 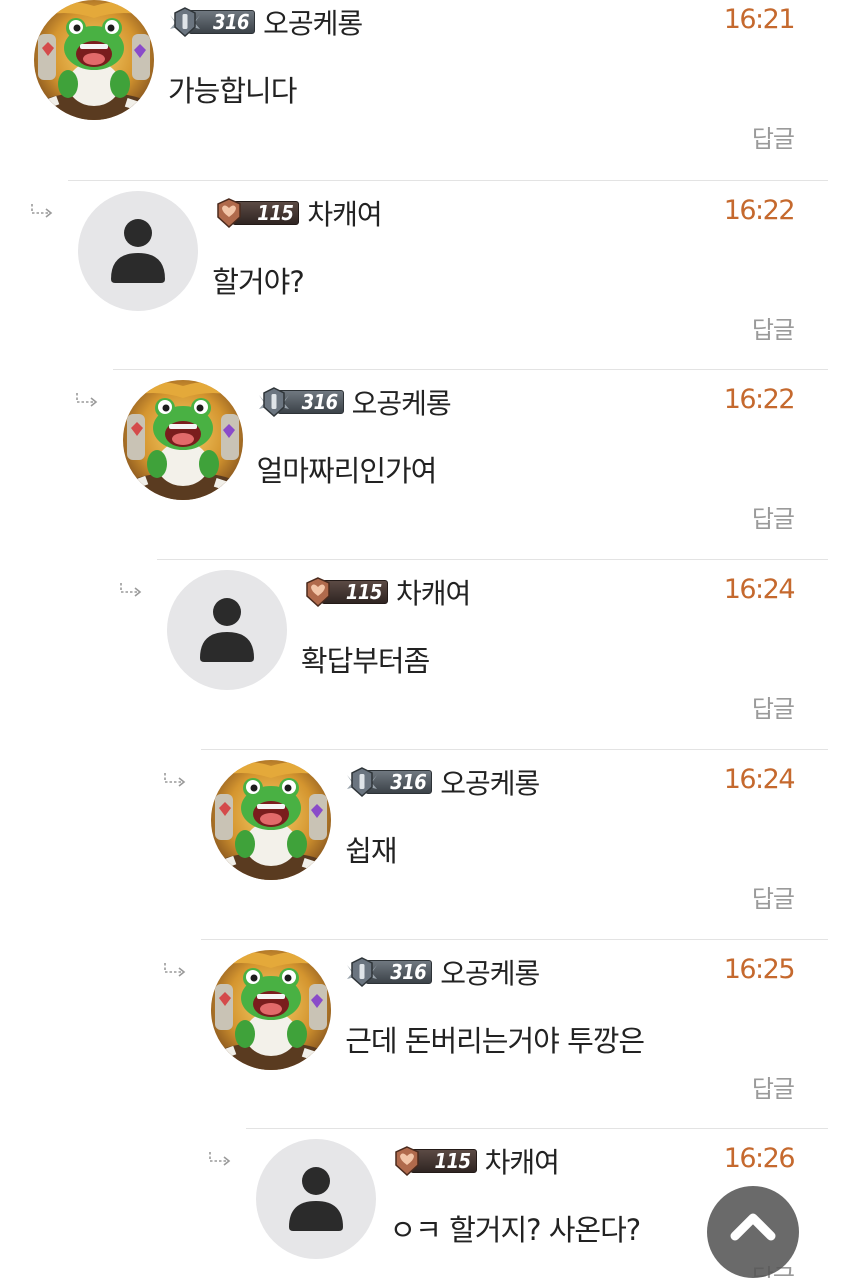 What do you see at coordinates (759, 19) in the screenshot?
I see `comment-time: 16:21` at bounding box center [759, 19].